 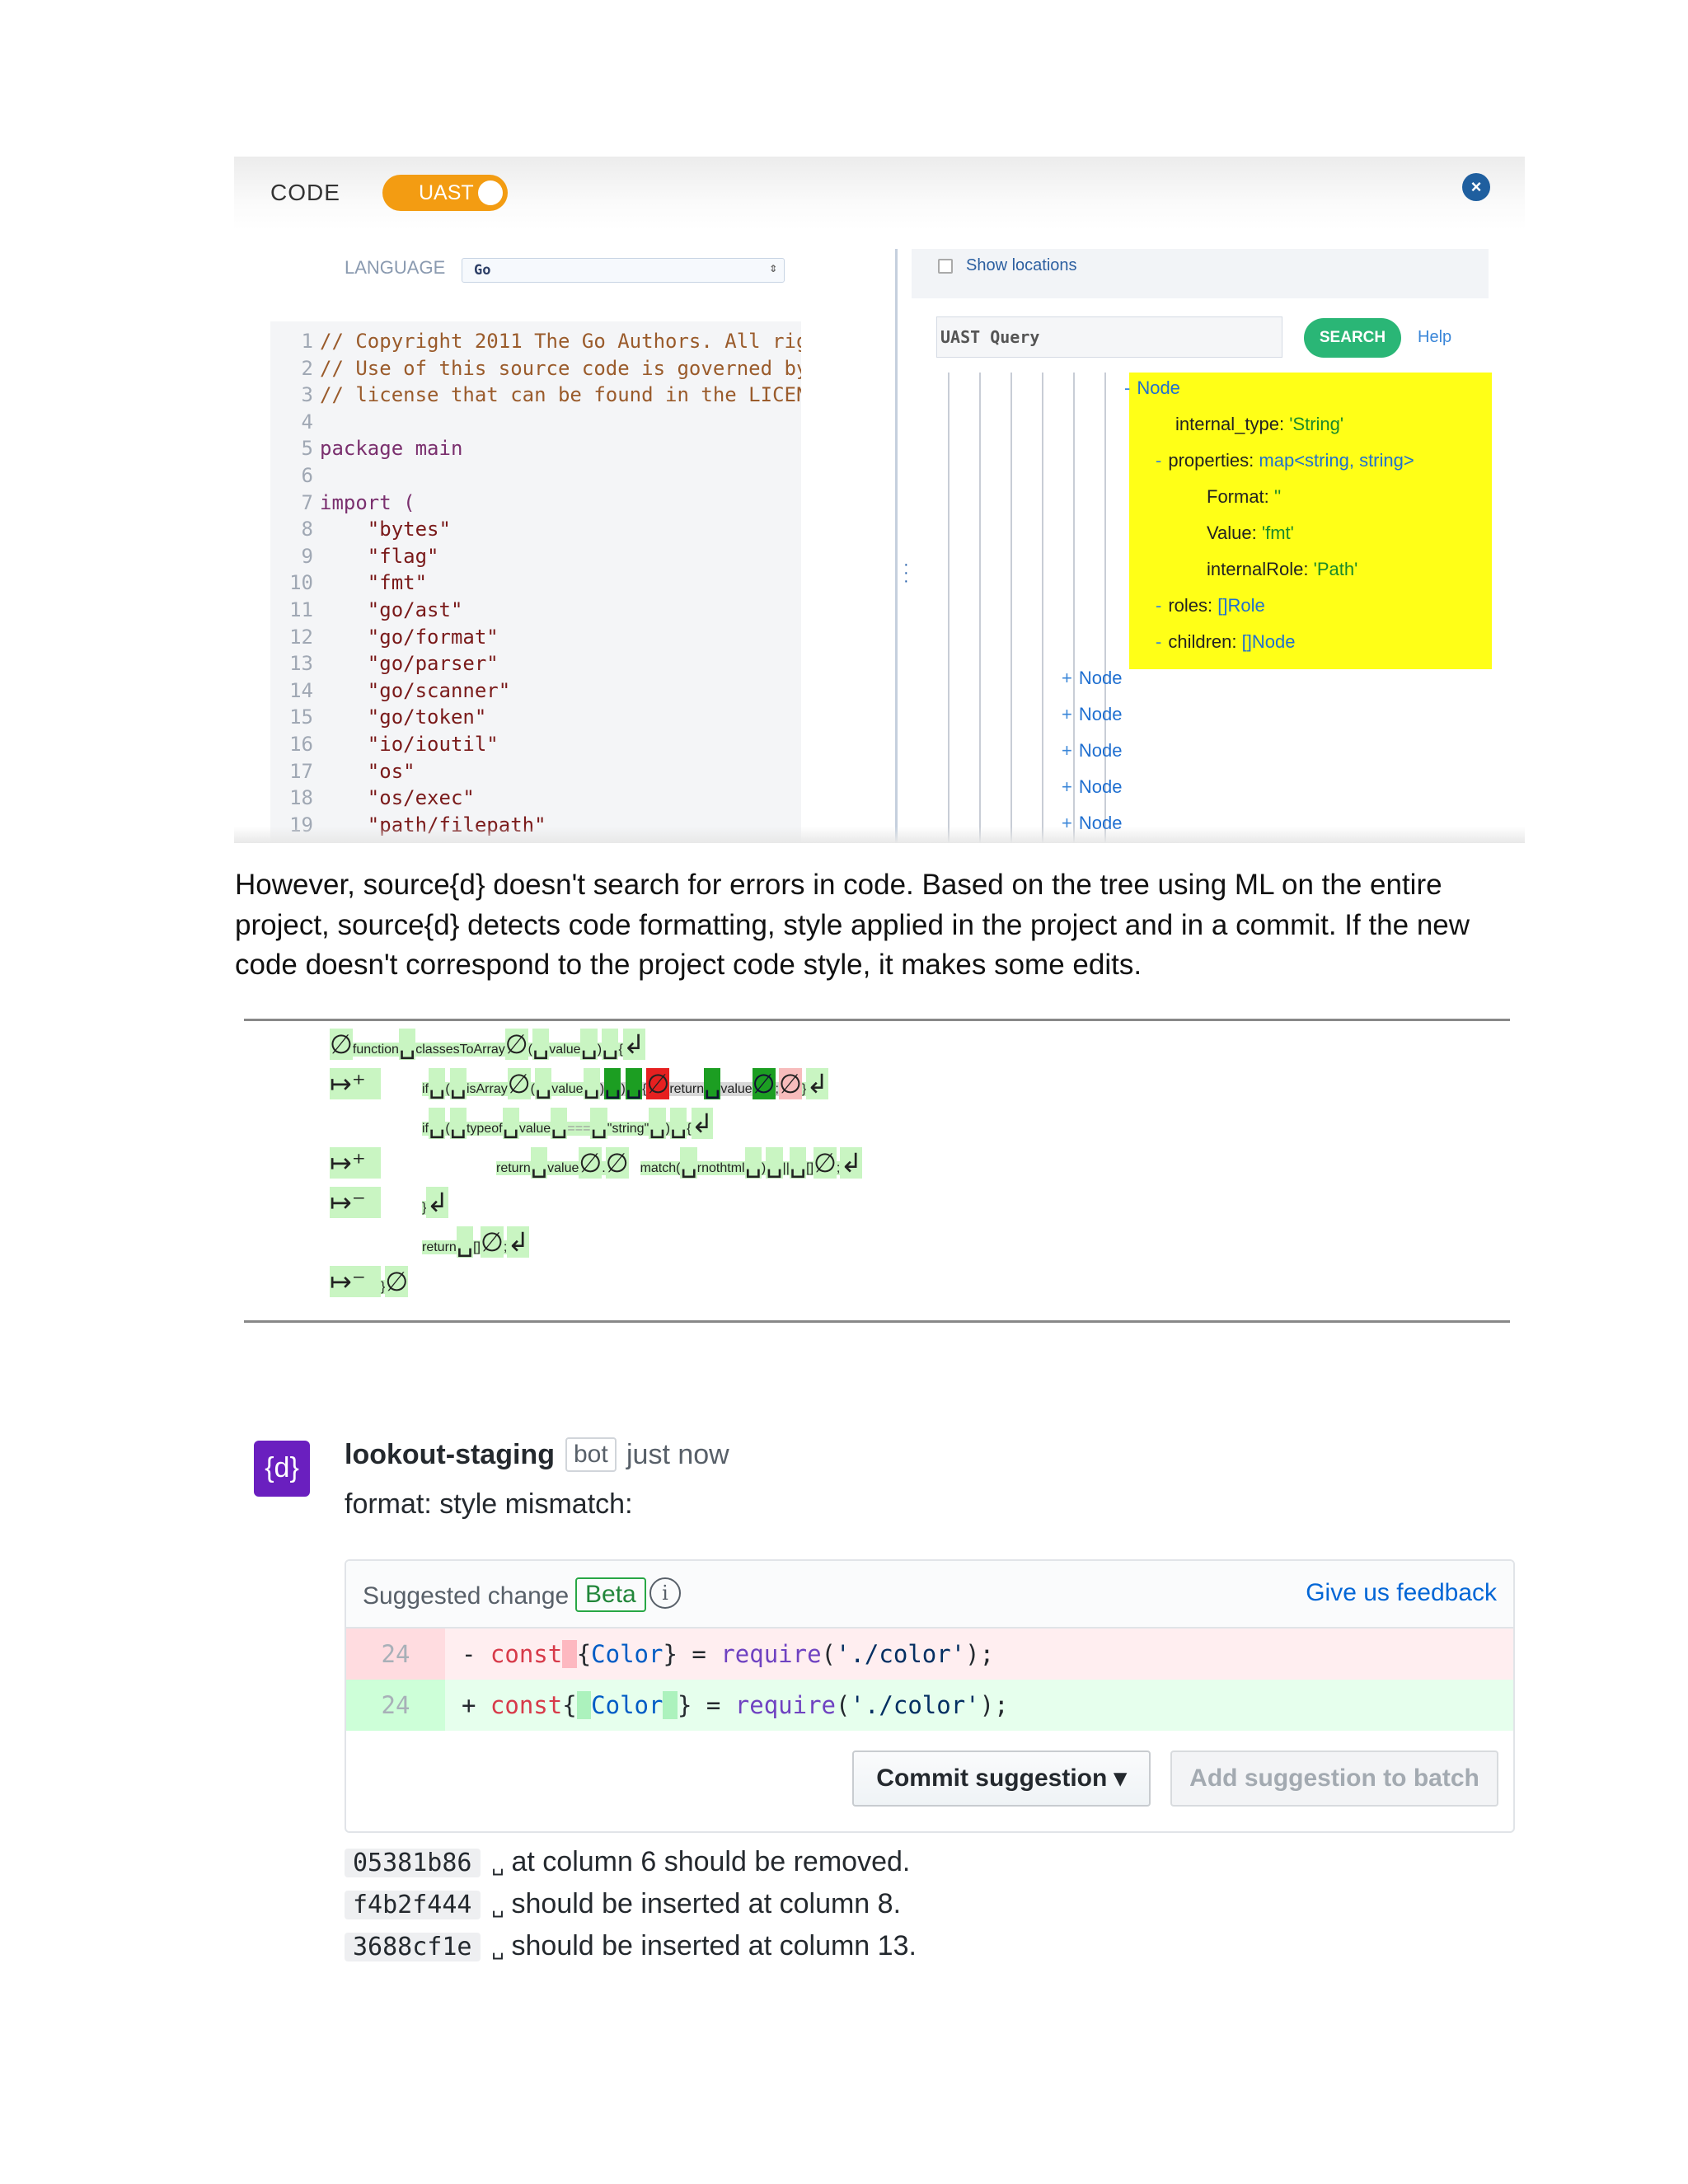 What do you see at coordinates (1401, 1593) in the screenshot?
I see `give-feedback-link: Give us feedback` at bounding box center [1401, 1593].